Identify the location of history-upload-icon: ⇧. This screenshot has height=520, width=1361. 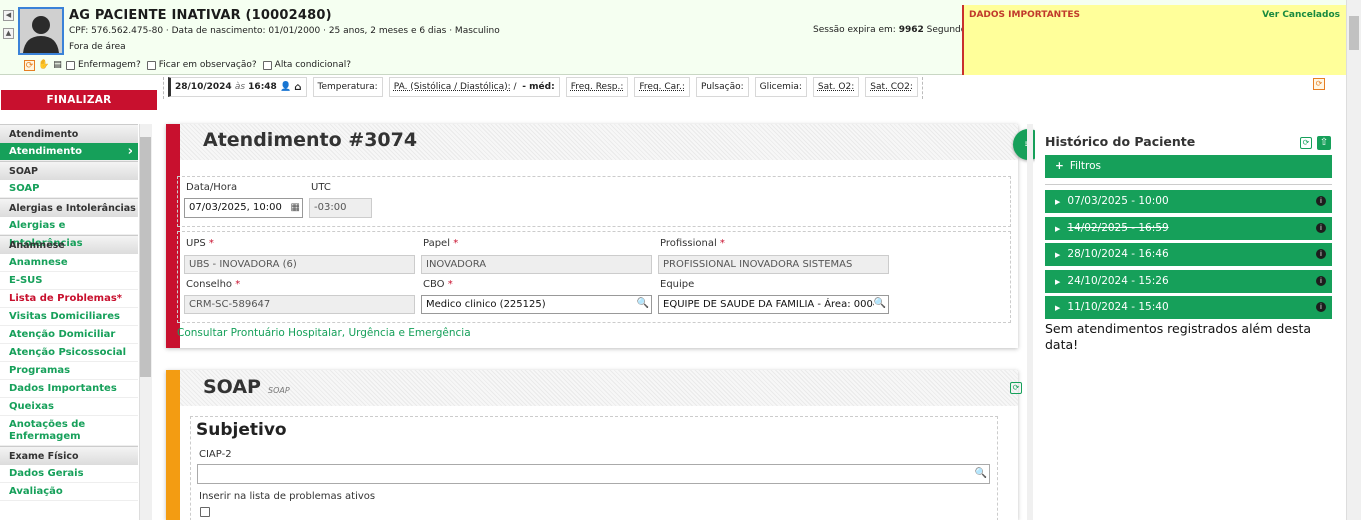
(1324, 143).